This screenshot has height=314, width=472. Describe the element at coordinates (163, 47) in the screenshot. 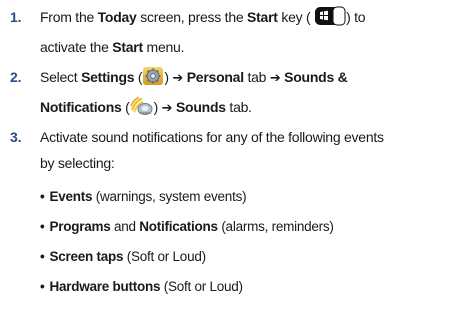

I see `text-fragment: menu.` at that location.